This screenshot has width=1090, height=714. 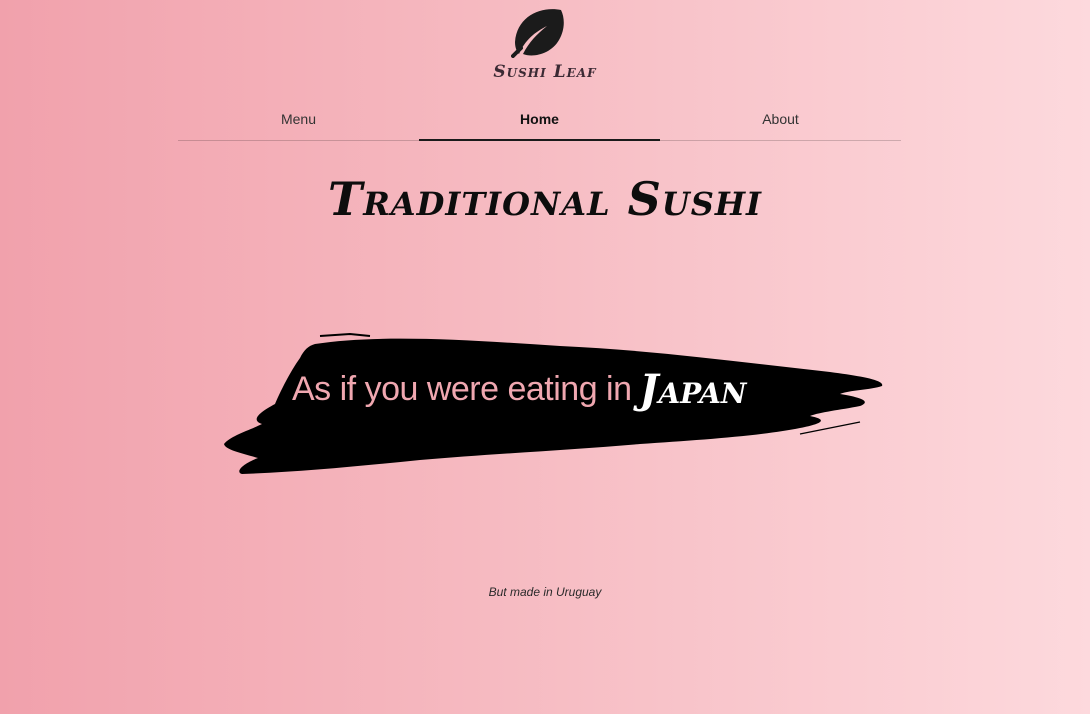 I want to click on tagline-main-text: As if you were eating in, so click(x=462, y=389).